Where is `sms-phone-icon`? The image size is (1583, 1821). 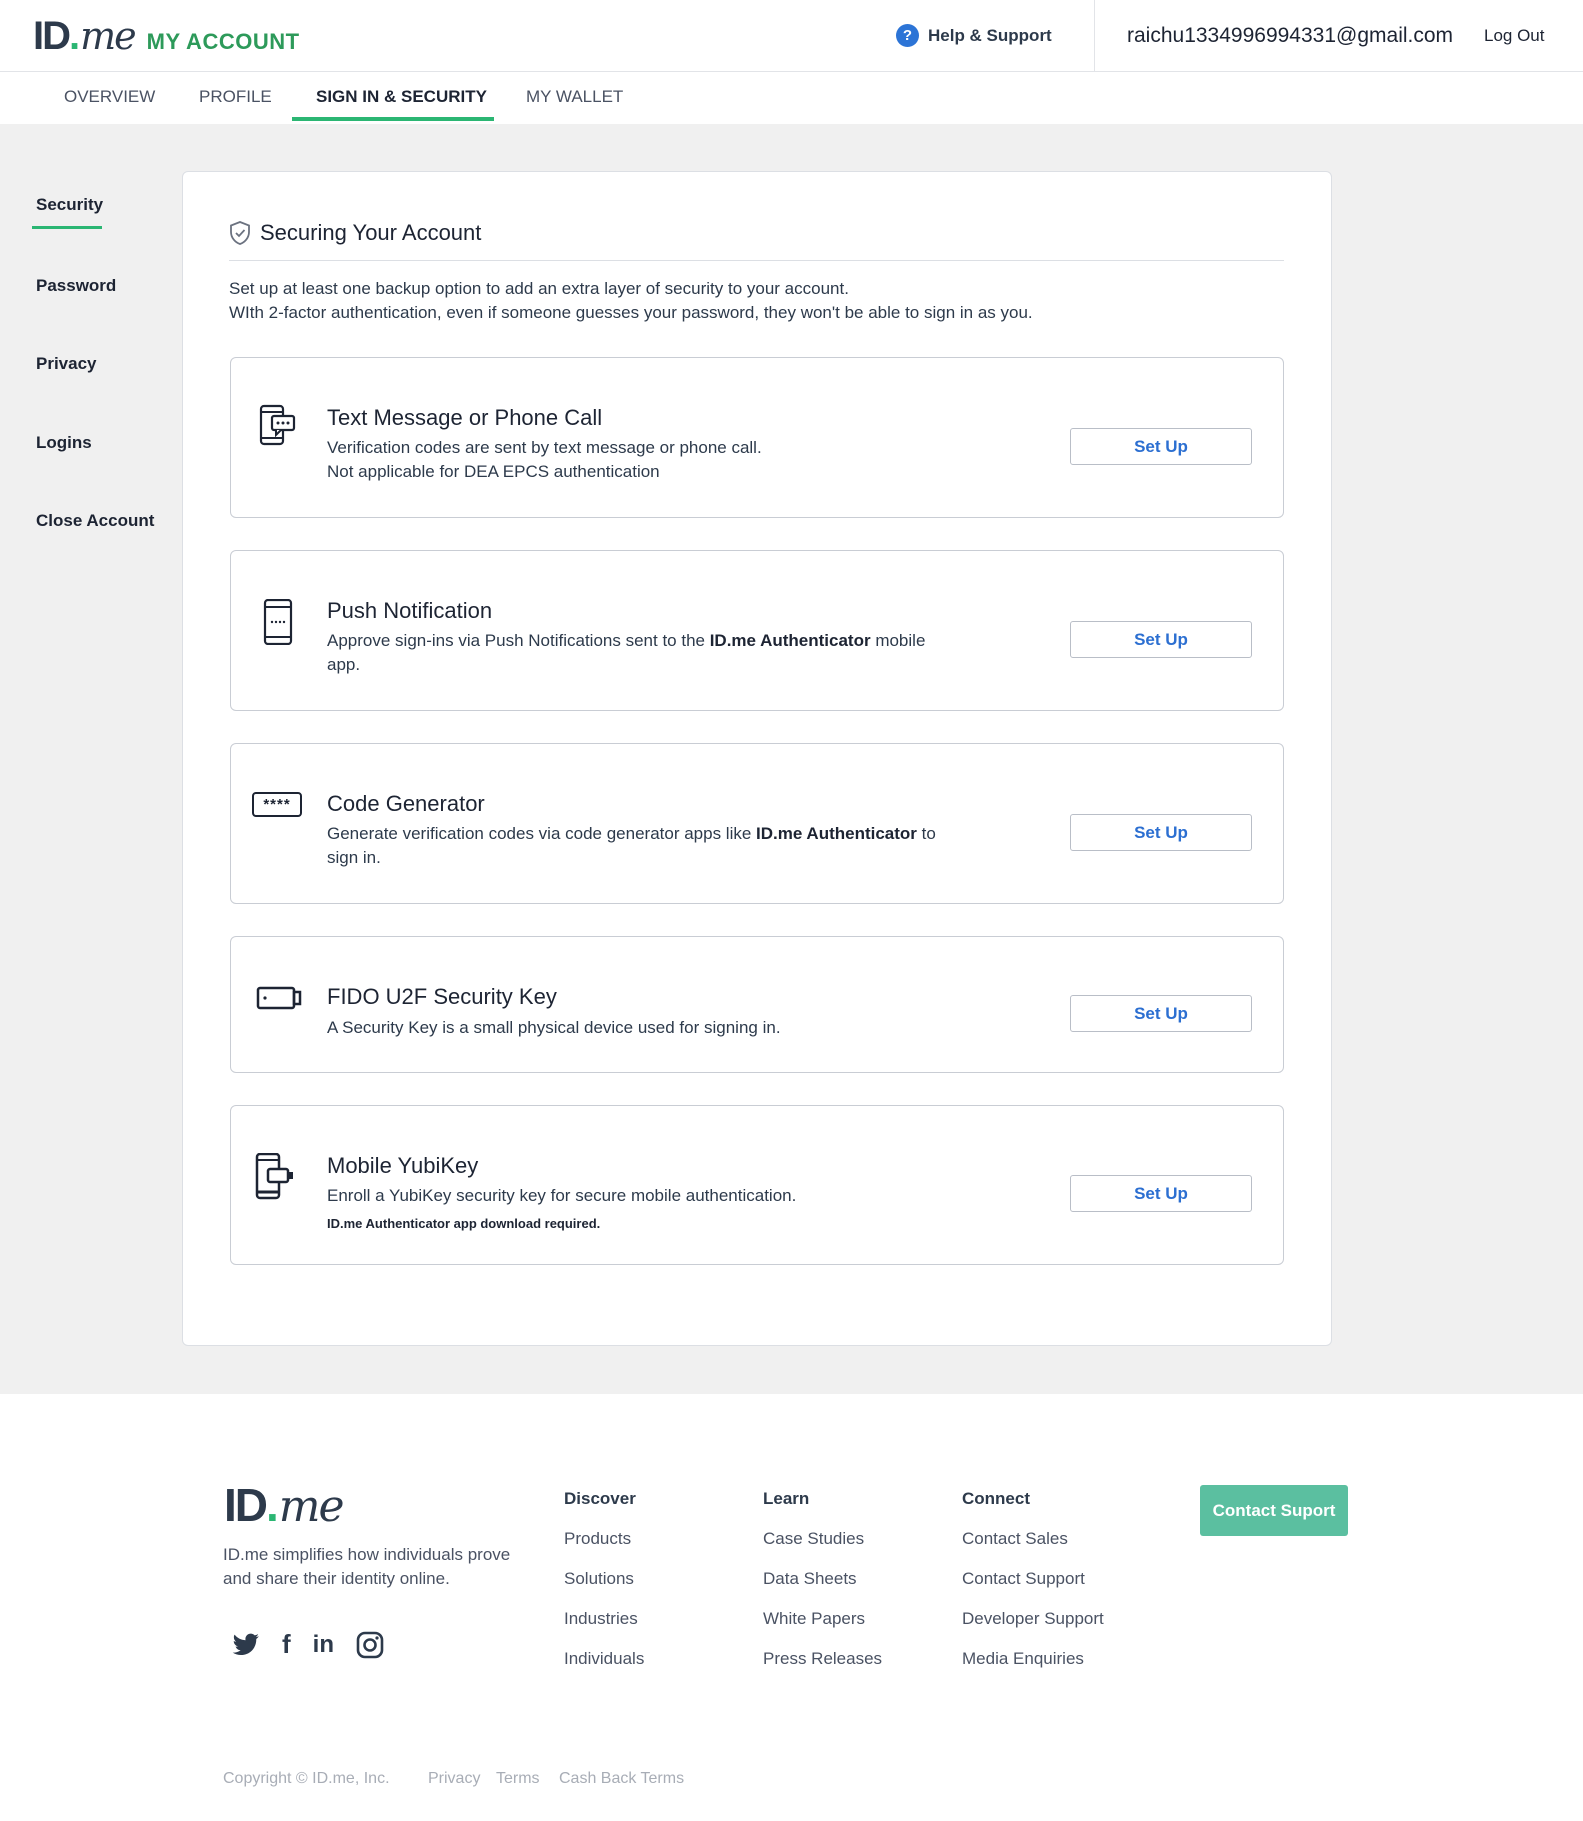
sms-phone-icon is located at coordinates (277, 425).